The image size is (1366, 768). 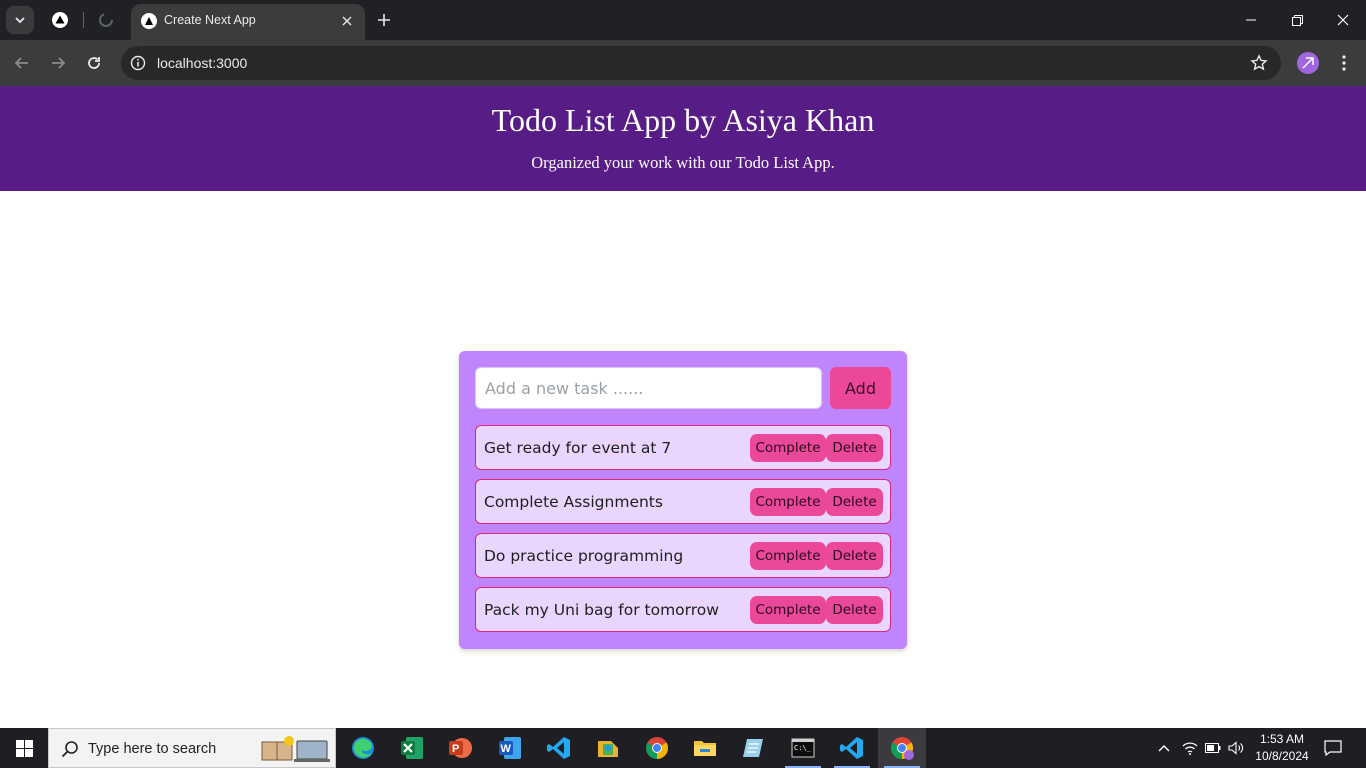 I want to click on photos-icon, so click(x=608, y=749).